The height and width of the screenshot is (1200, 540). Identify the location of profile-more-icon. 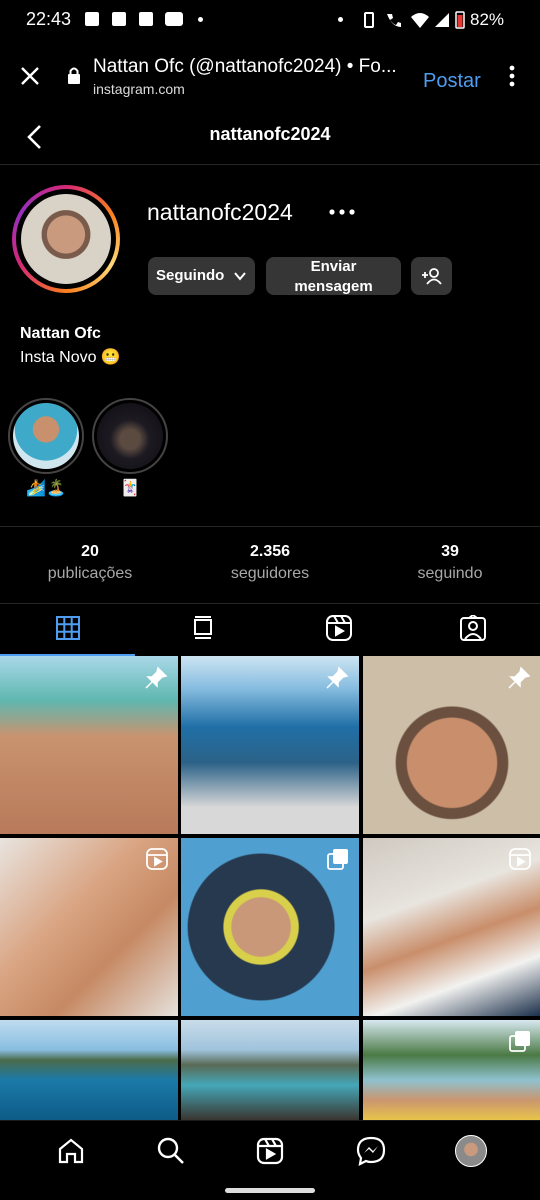
(342, 212).